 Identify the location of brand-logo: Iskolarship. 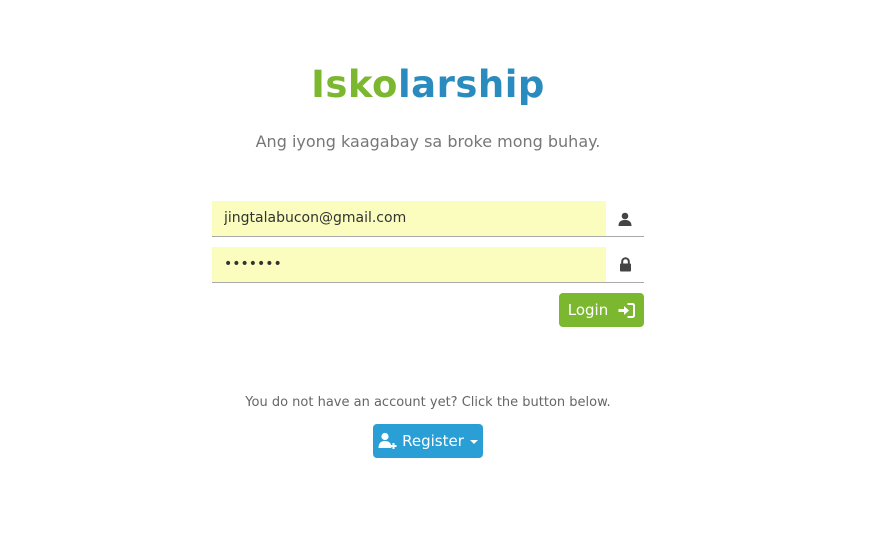
(428, 85).